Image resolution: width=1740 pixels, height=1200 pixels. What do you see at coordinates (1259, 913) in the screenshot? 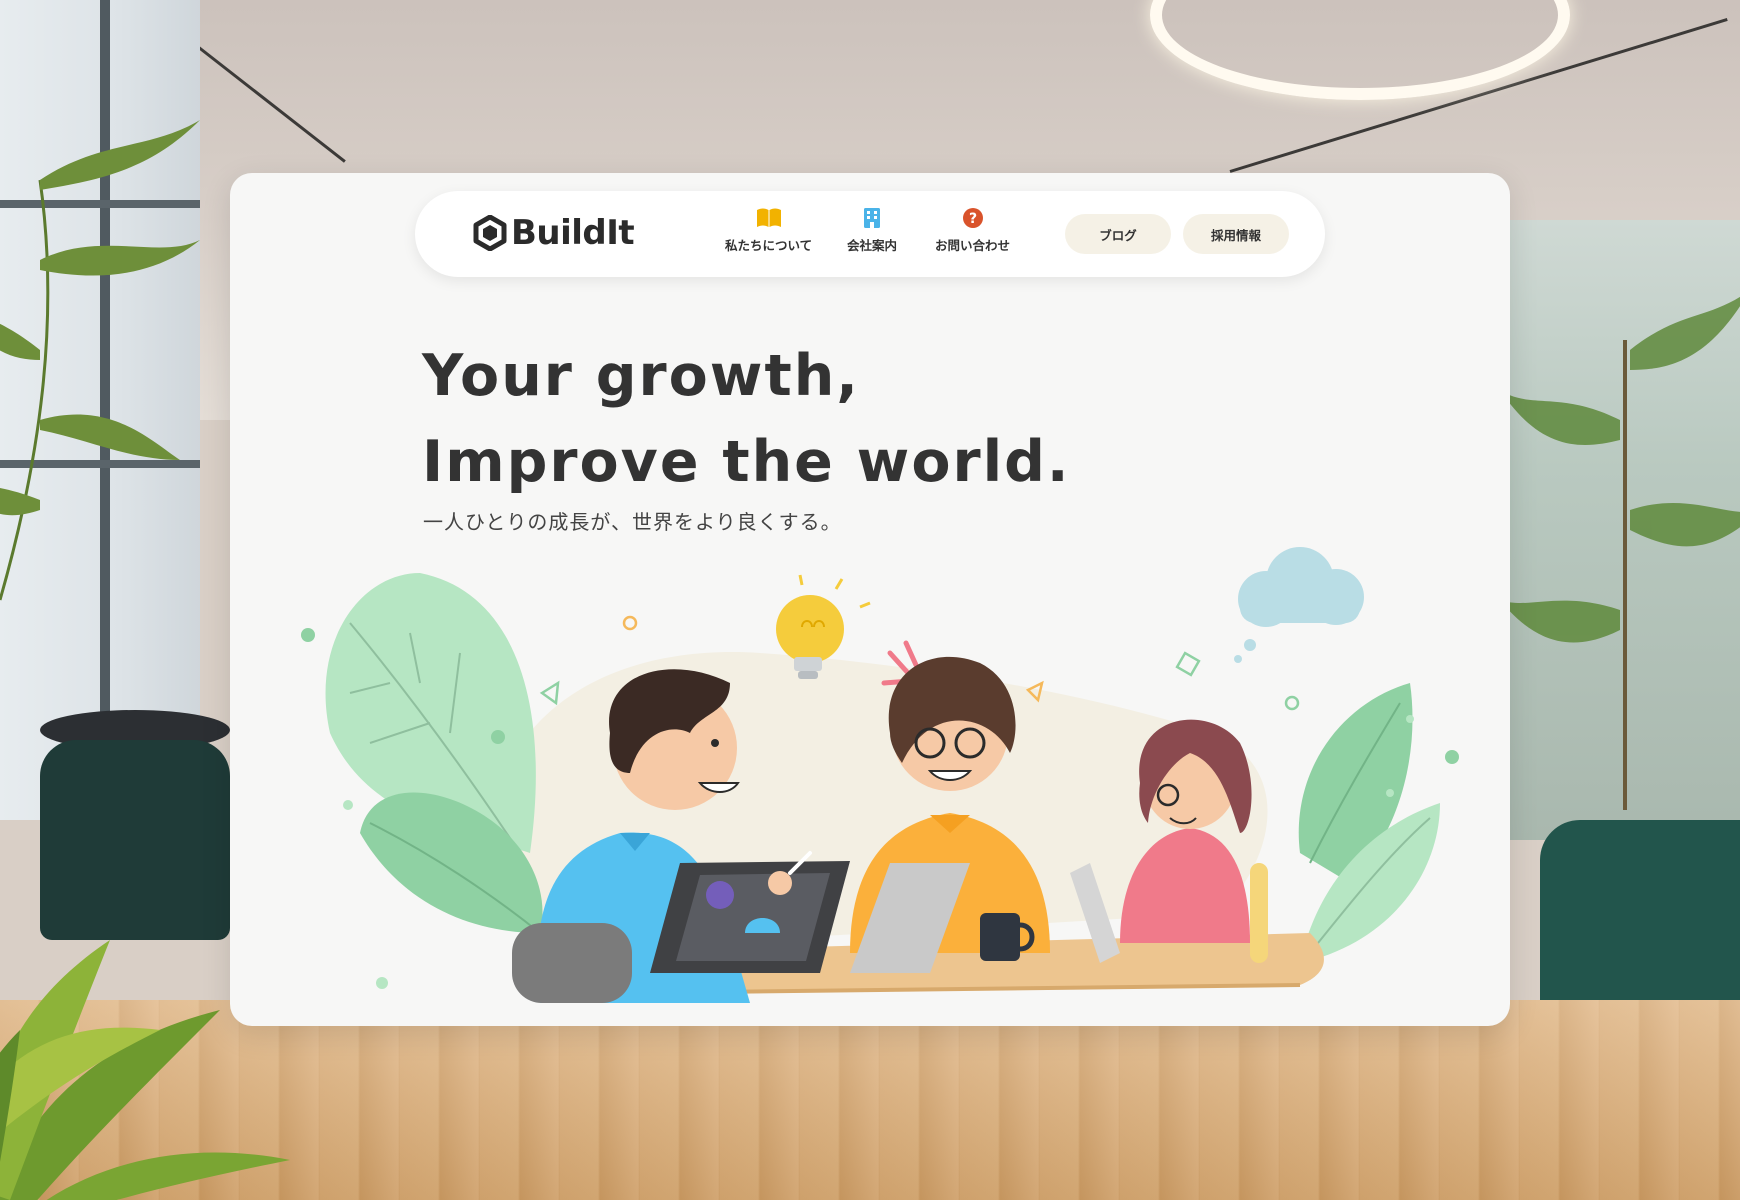
I see `chair-back` at bounding box center [1259, 913].